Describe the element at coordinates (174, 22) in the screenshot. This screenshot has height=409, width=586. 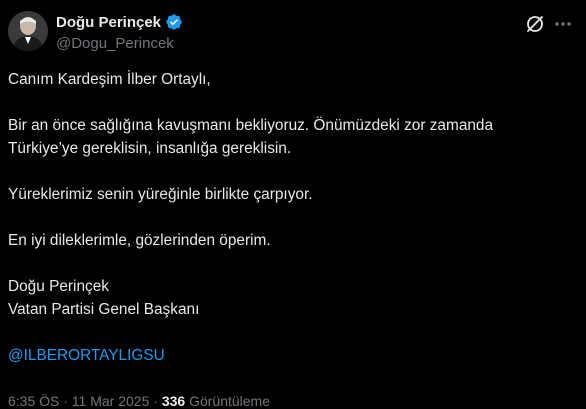
I see `verified-badge-icon` at that location.